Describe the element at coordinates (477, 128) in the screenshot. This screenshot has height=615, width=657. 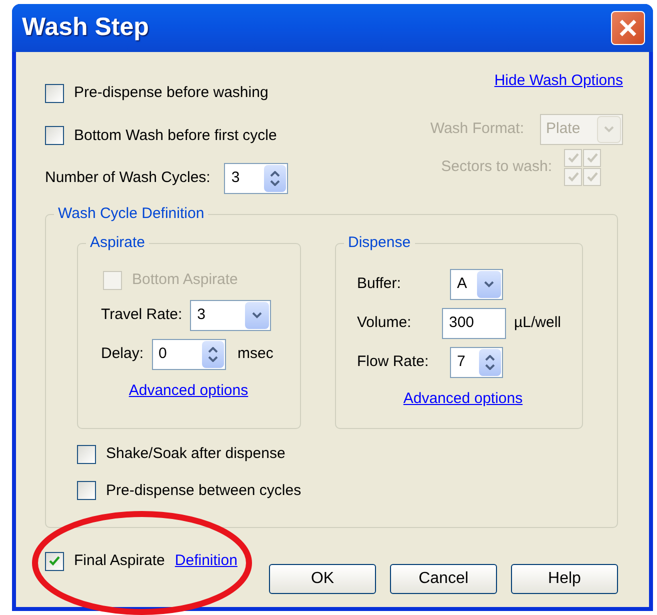
I see `field-label: Wash Format:` at that location.